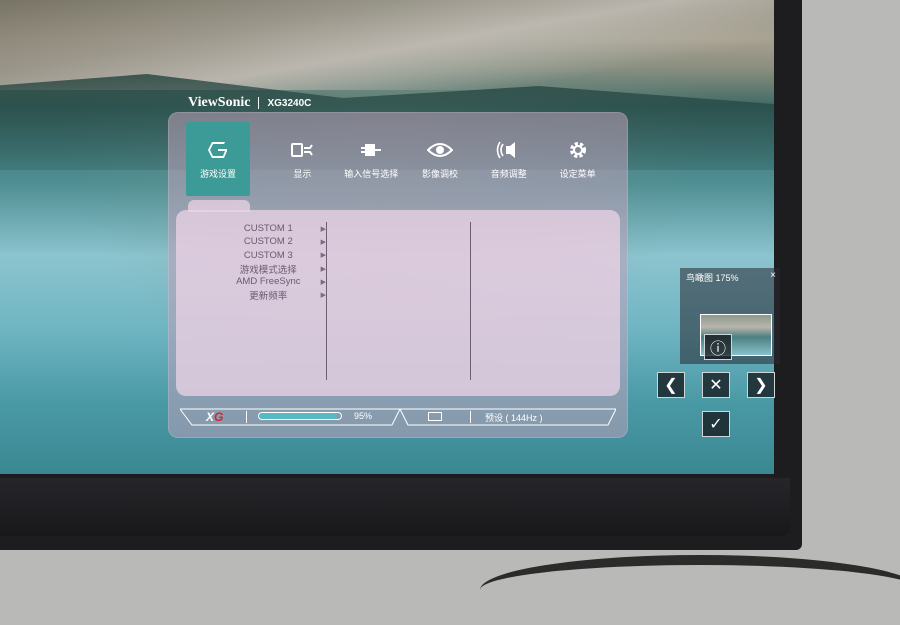 Image resolution: width=900 pixels, height=625 pixels. I want to click on check-icon: ✓, so click(716, 424).